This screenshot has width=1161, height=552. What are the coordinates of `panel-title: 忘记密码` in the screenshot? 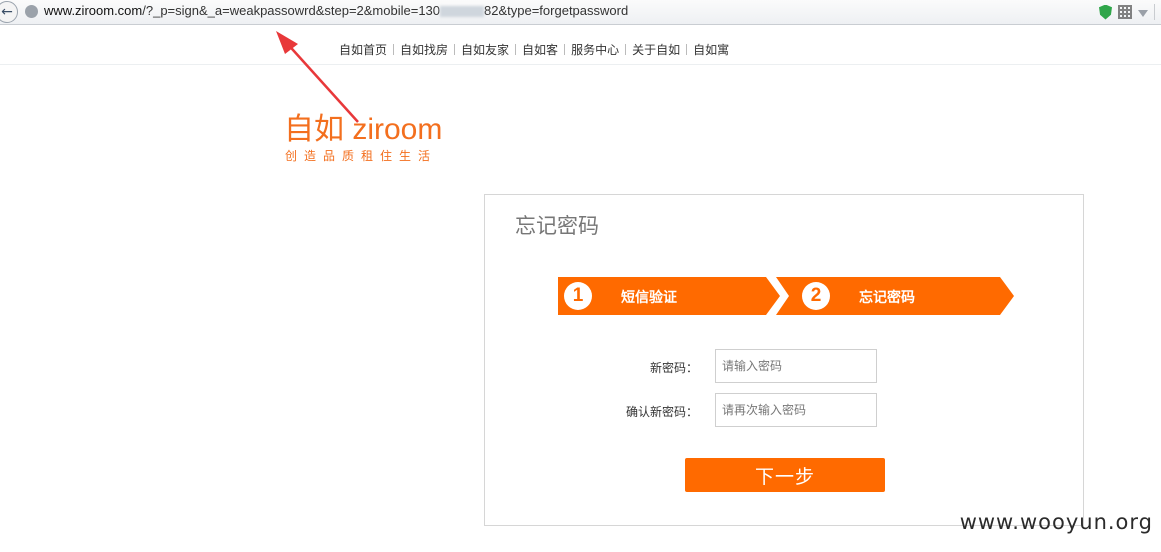 It's located at (557, 226).